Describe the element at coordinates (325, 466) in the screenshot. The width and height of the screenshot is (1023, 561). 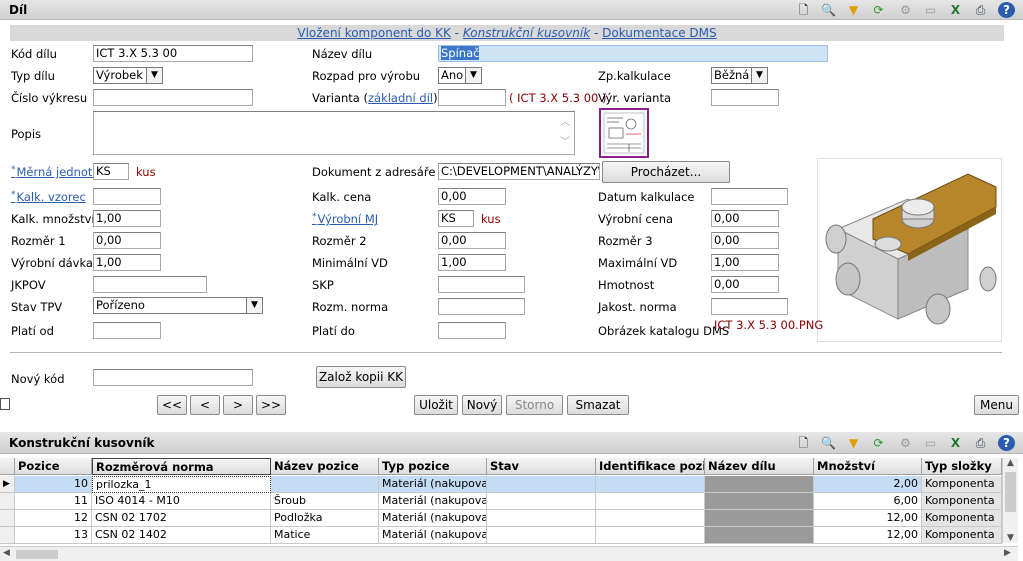
I see `column-header: Název pozice` at that location.